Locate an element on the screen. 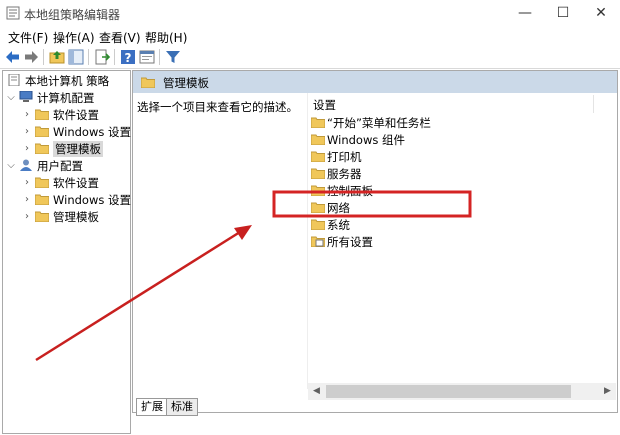  tab-extended: 扩展 is located at coordinates (152, 407).